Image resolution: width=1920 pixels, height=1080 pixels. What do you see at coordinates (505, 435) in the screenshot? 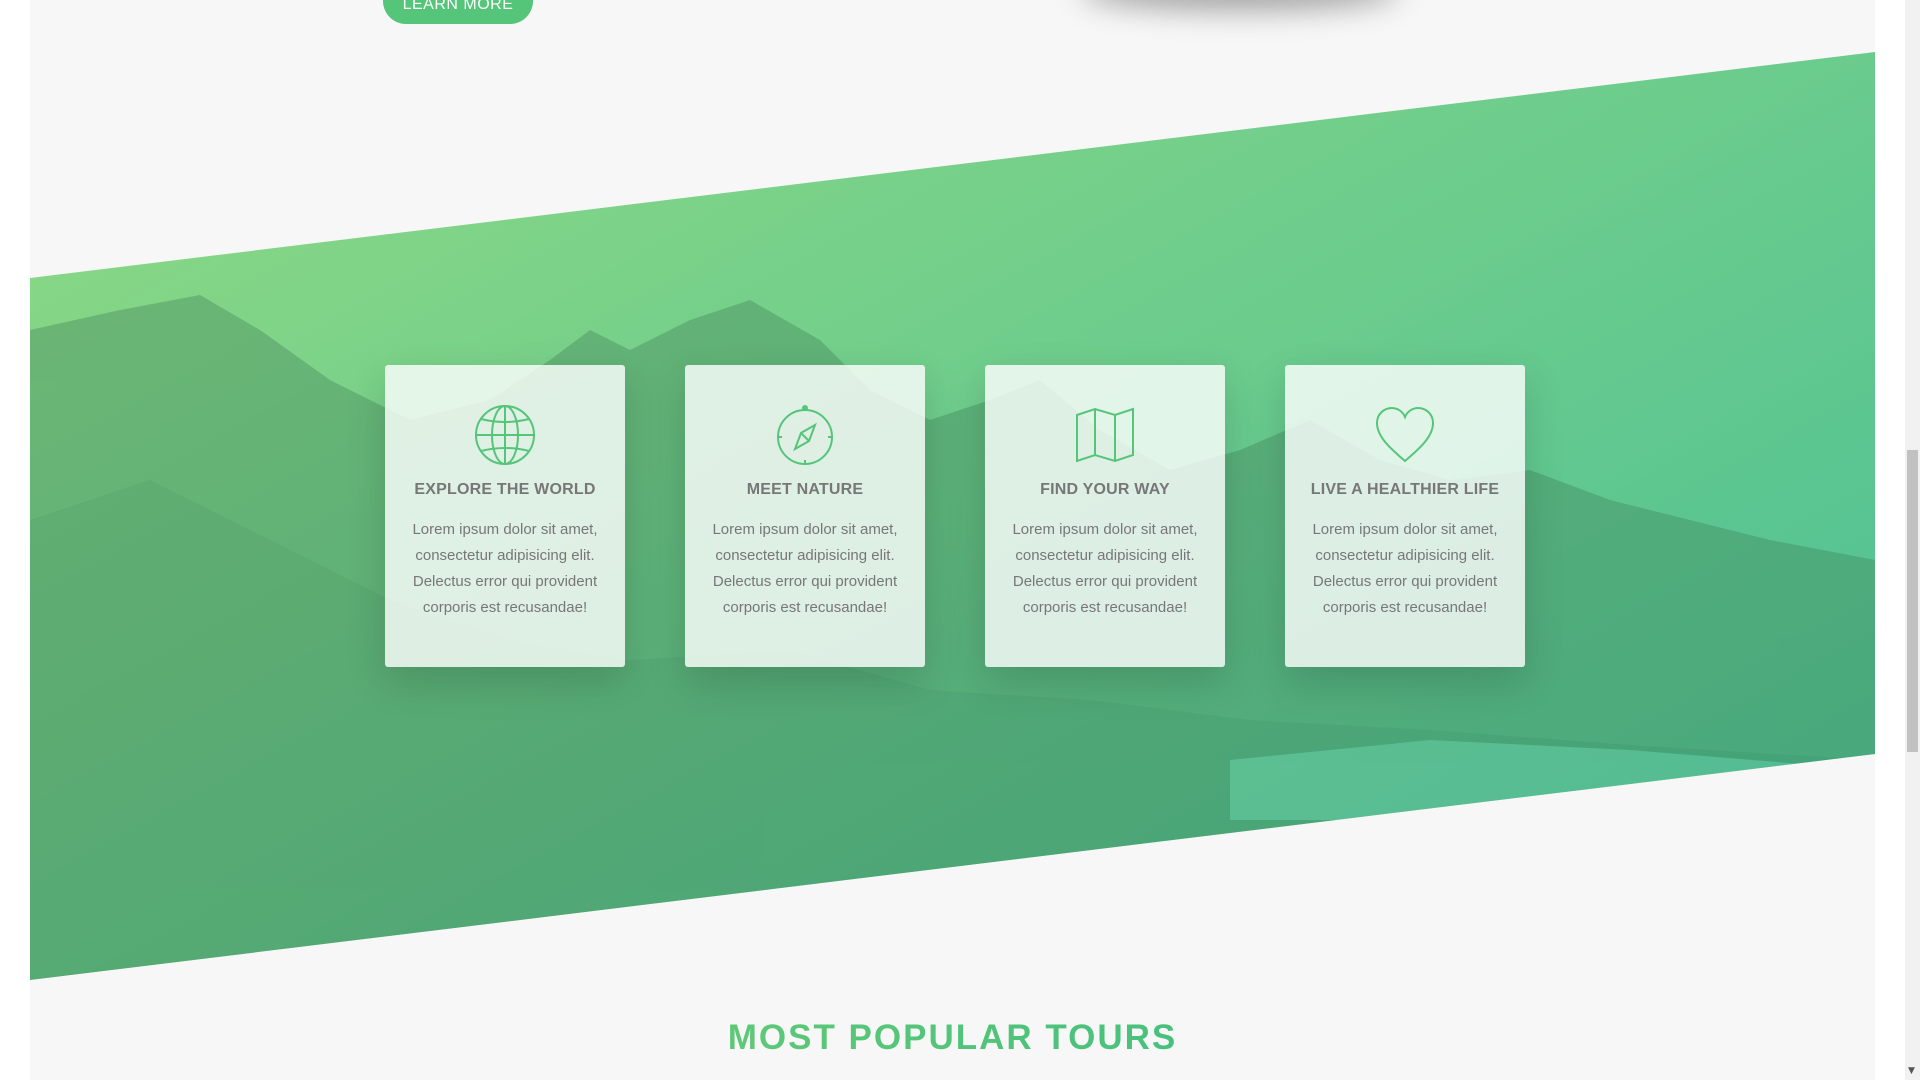
I see `globe-icon` at bounding box center [505, 435].